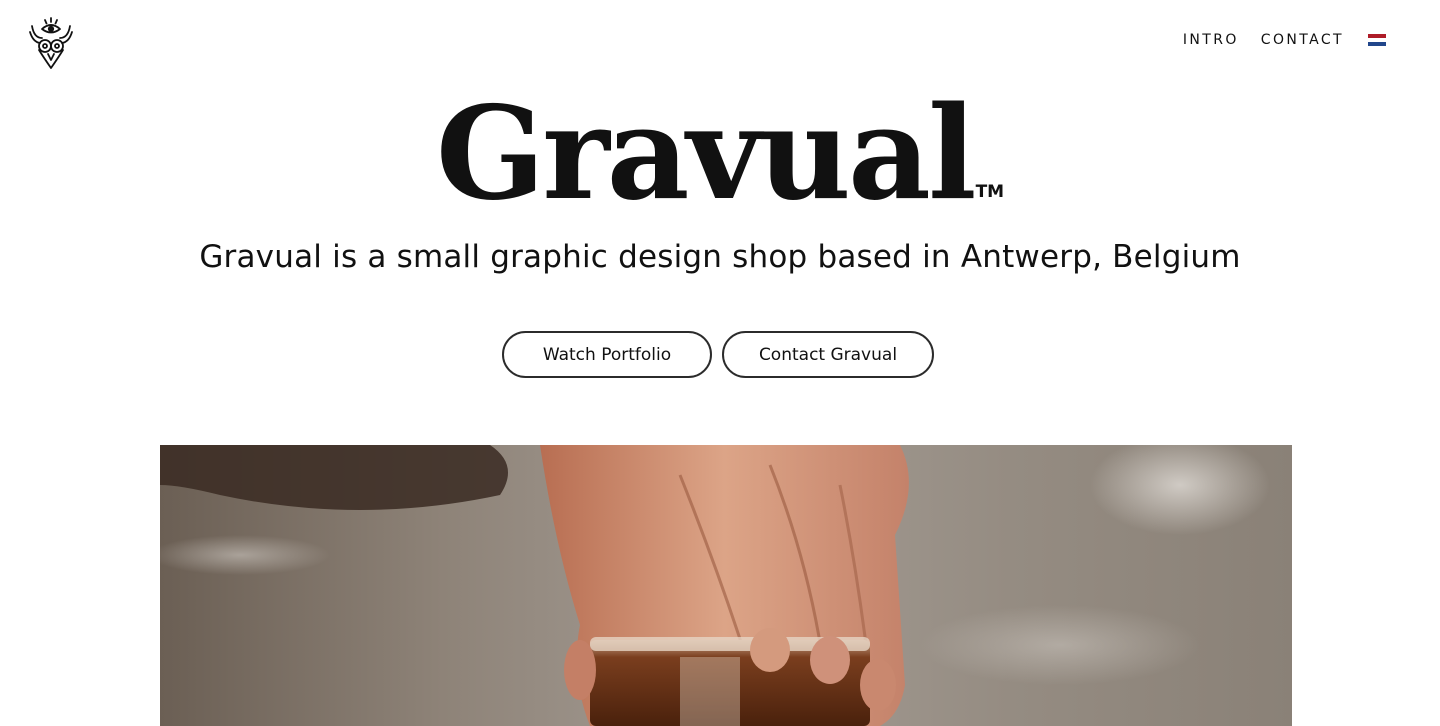 This screenshot has height=726, width=1440. Describe the element at coordinates (990, 192) in the screenshot. I see `trademark-symbol: TM` at that location.